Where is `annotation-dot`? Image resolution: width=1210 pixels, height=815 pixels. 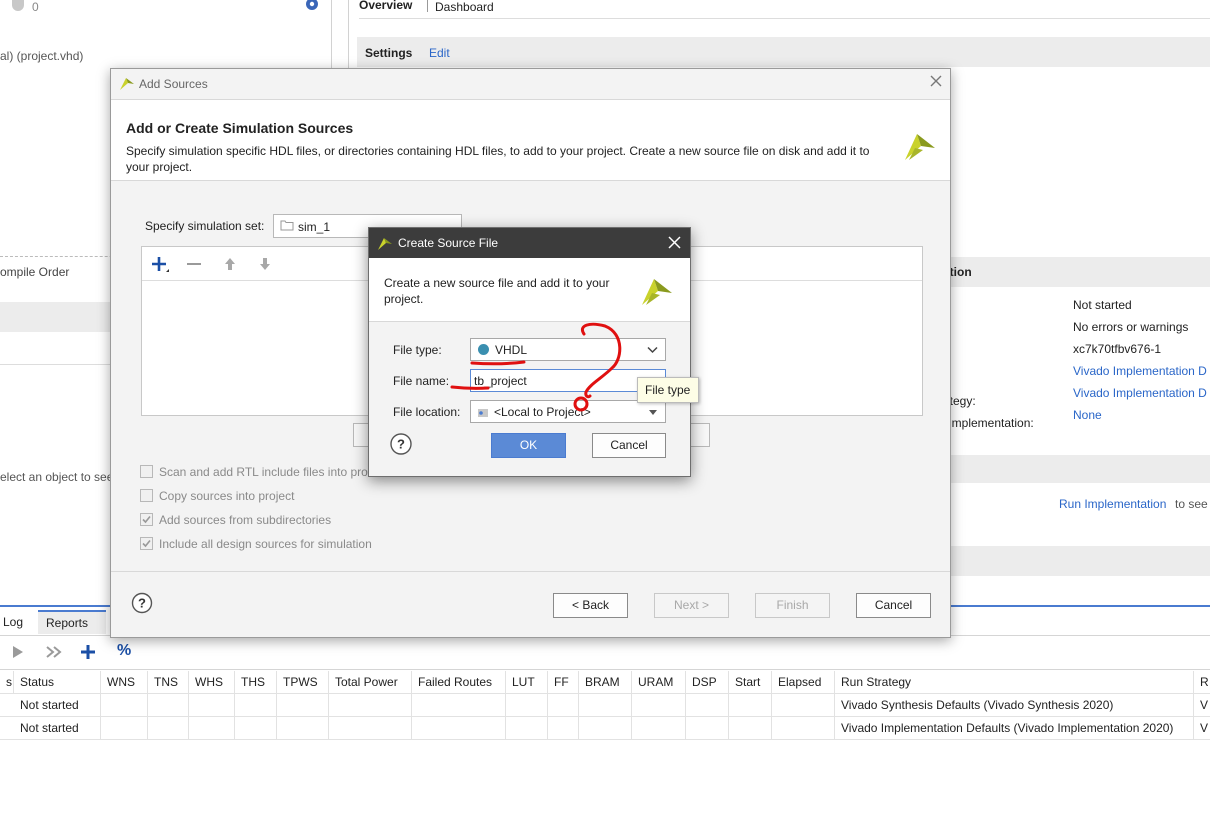 annotation-dot is located at coordinates (581, 404).